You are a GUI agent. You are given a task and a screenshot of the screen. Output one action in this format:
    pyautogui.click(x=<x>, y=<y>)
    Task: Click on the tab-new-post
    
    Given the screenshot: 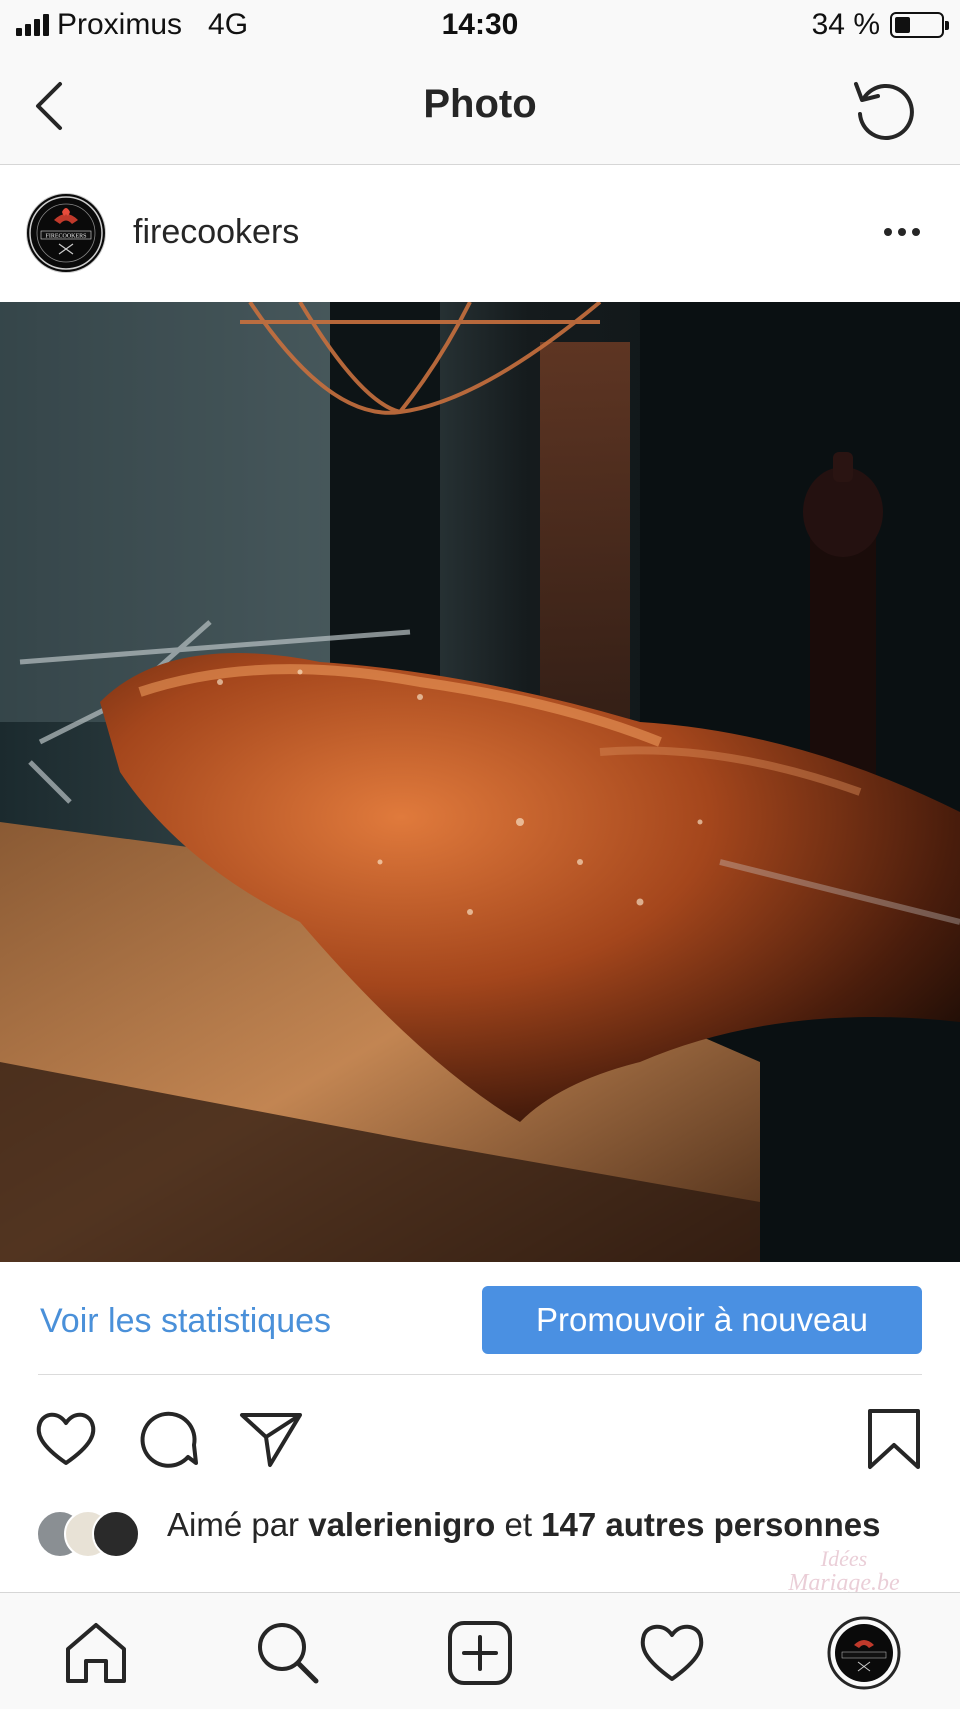 What is the action you would take?
    pyautogui.click(x=480, y=1653)
    